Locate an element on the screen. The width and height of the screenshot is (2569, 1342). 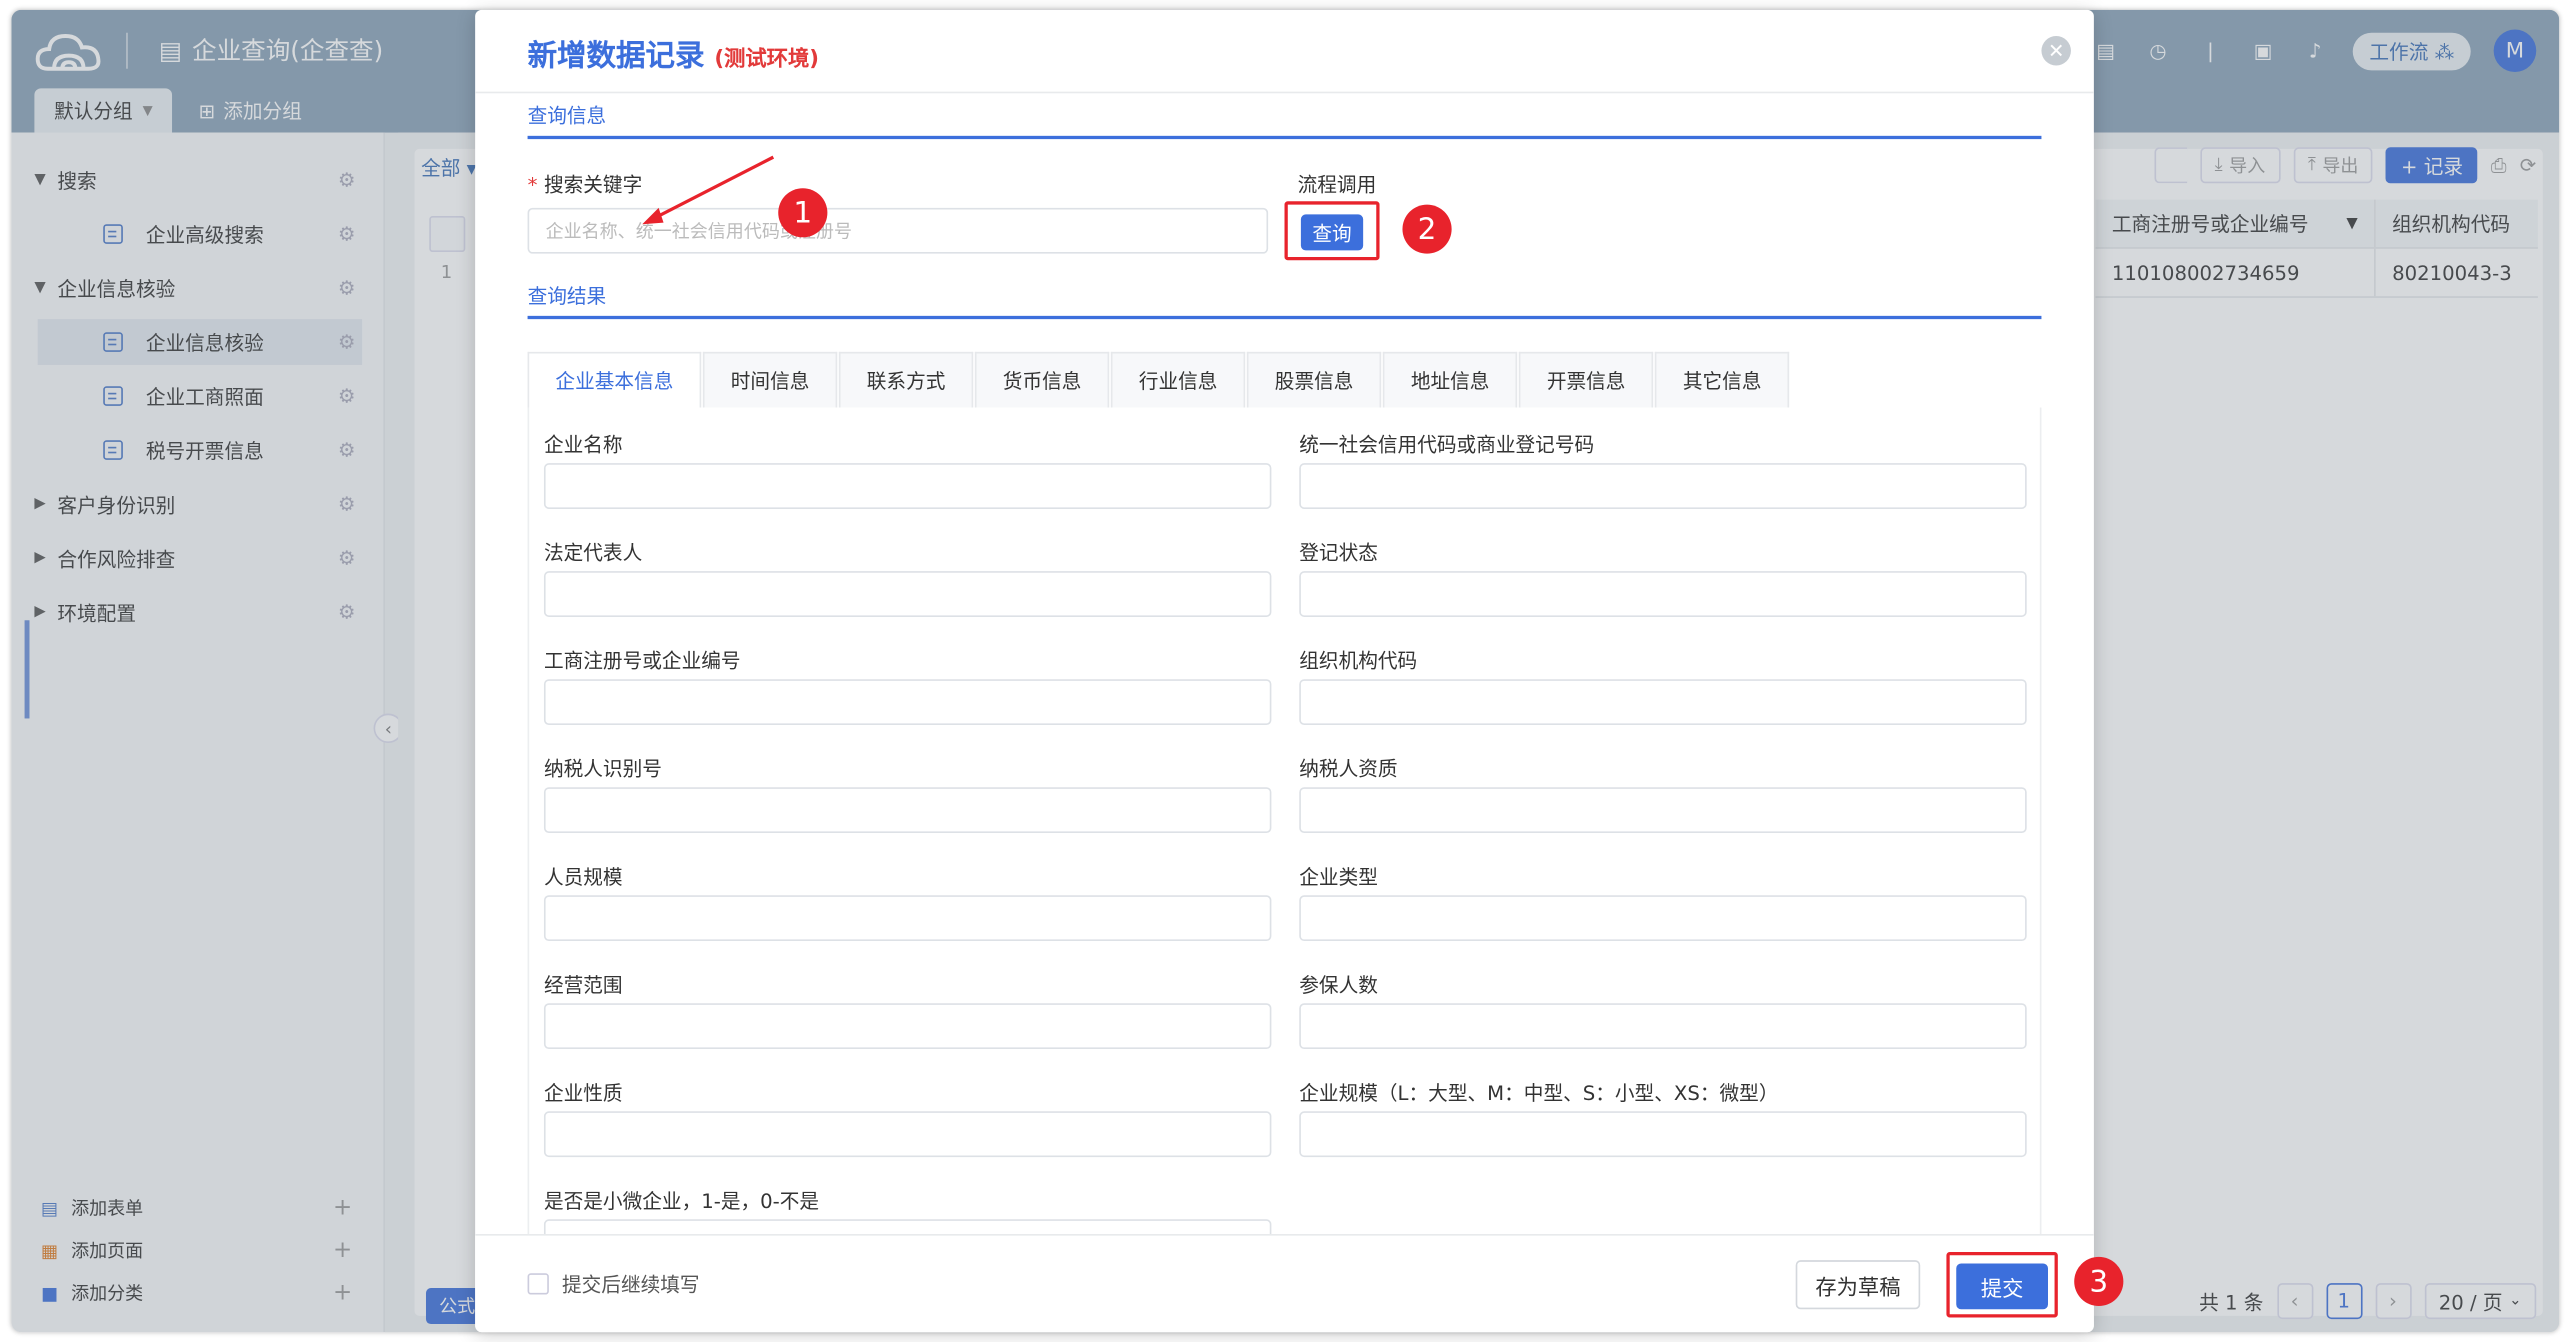
annotation-badge-1: 1 is located at coordinates (803, 213).